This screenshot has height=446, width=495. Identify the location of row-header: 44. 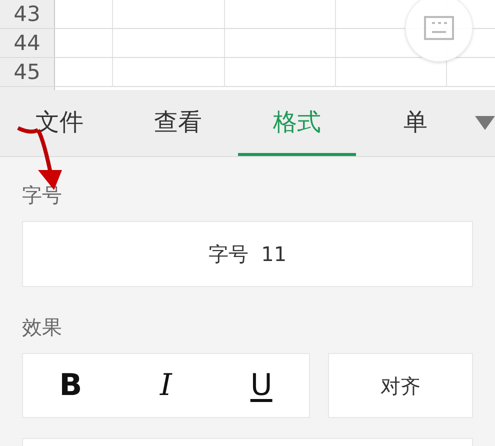
(27, 43).